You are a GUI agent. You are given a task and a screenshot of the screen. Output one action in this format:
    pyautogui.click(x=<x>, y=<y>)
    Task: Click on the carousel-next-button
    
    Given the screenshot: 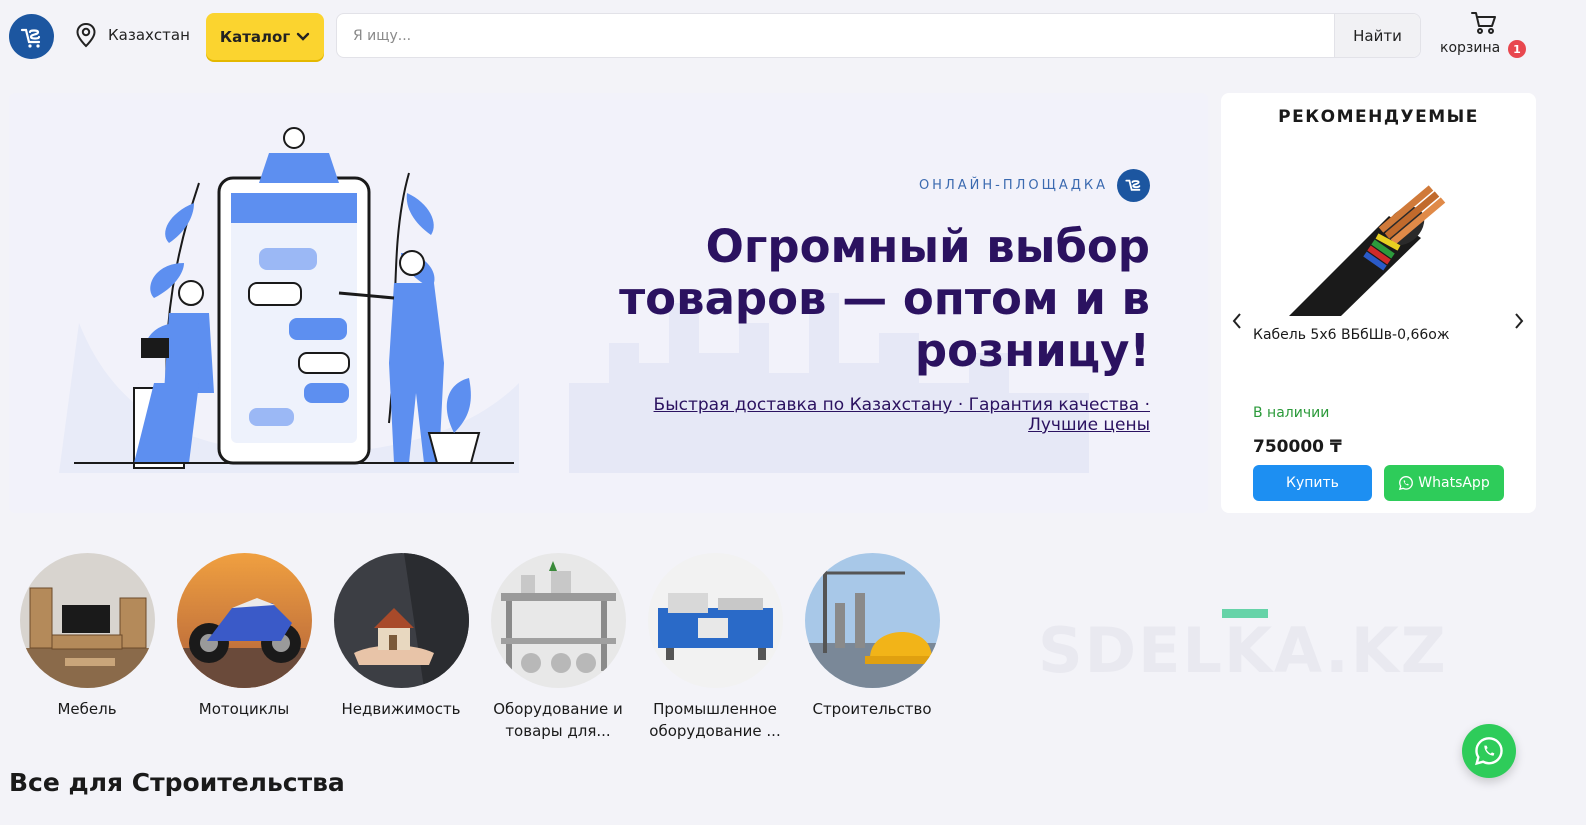 What is the action you would take?
    pyautogui.click(x=1519, y=321)
    